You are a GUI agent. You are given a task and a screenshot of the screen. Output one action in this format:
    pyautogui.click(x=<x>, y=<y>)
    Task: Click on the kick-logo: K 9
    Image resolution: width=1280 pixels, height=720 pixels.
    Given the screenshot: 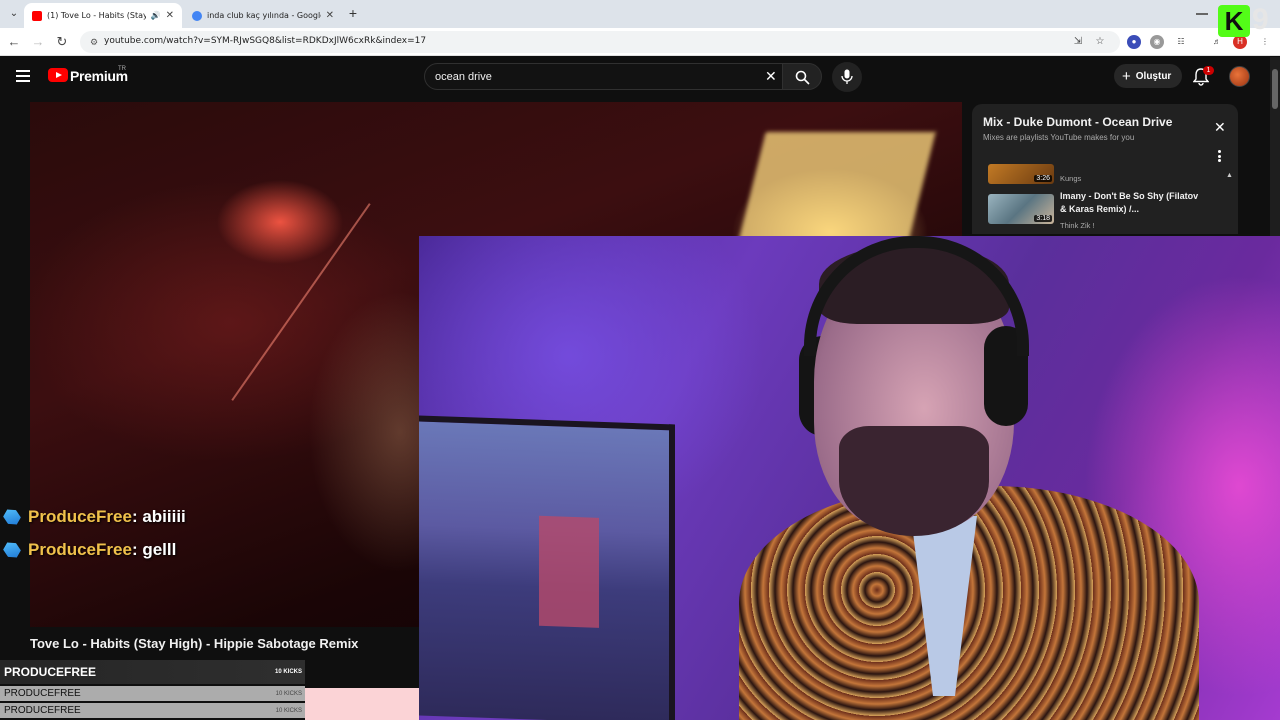 What is the action you would take?
    pyautogui.click(x=1244, y=21)
    